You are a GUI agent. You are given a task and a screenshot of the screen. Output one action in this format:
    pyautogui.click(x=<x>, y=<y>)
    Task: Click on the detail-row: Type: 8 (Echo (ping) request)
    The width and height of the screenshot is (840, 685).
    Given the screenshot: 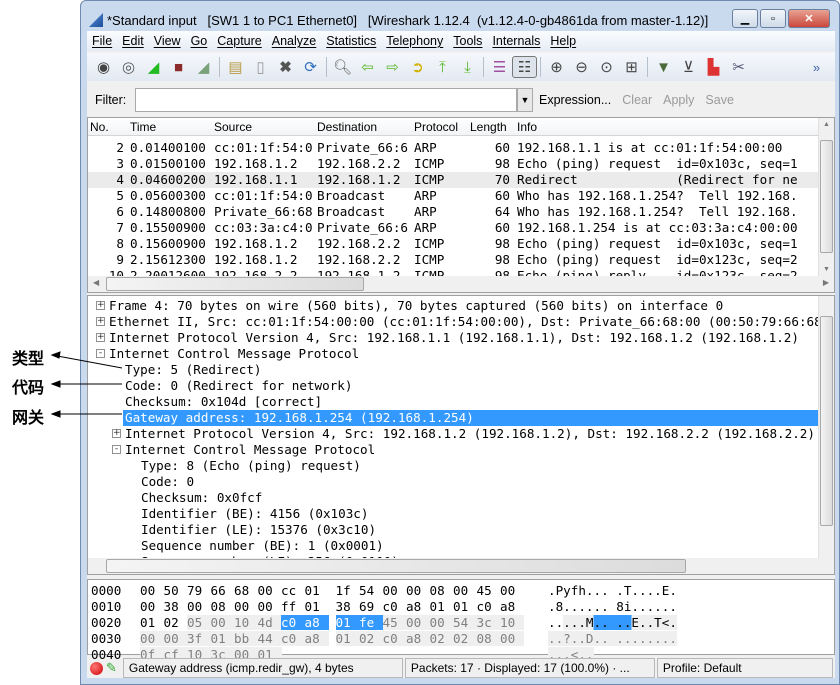 What is the action you would take?
    pyautogui.click(x=453, y=466)
    